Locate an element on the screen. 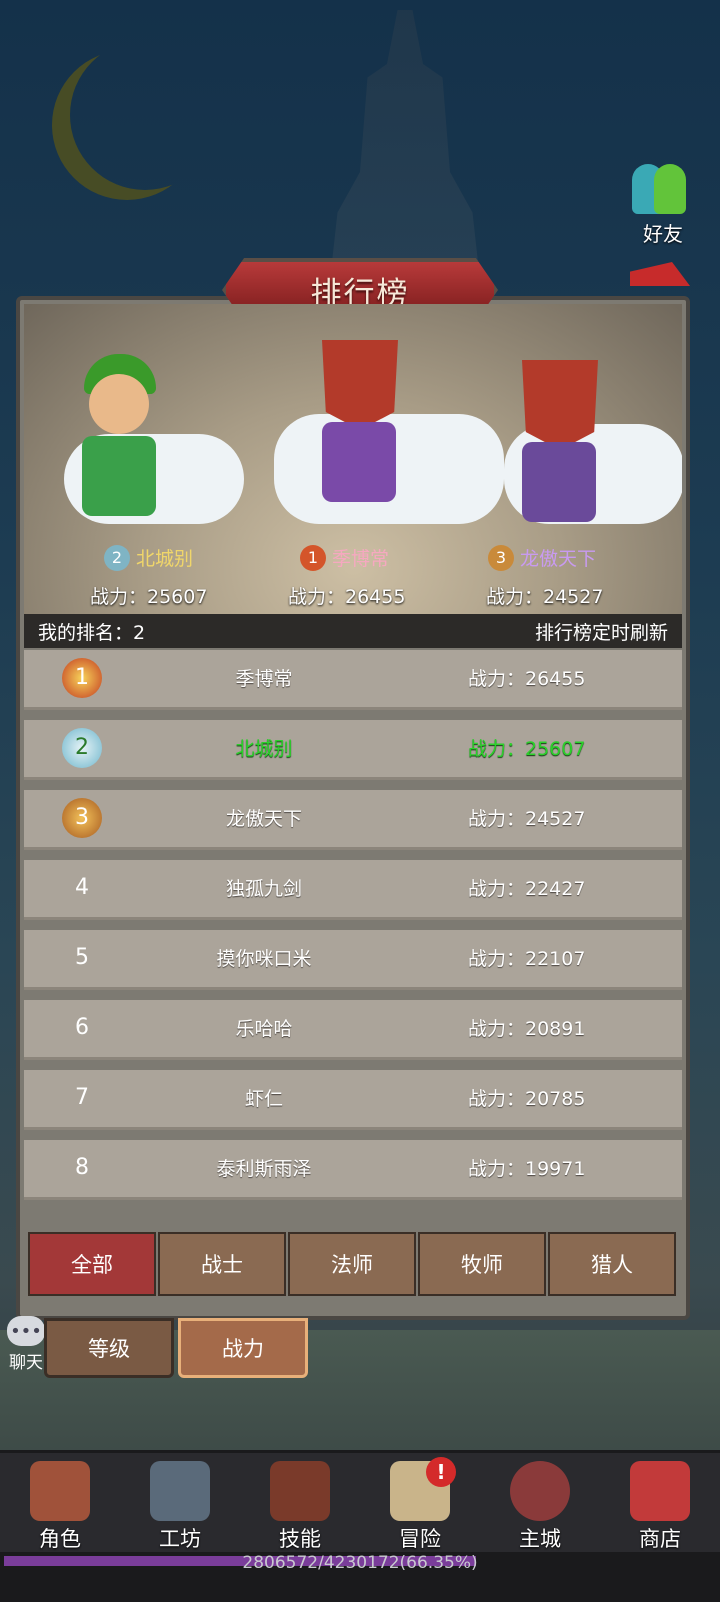 The width and height of the screenshot is (720, 1602). nav-label: 技能 is located at coordinates (300, 1539).